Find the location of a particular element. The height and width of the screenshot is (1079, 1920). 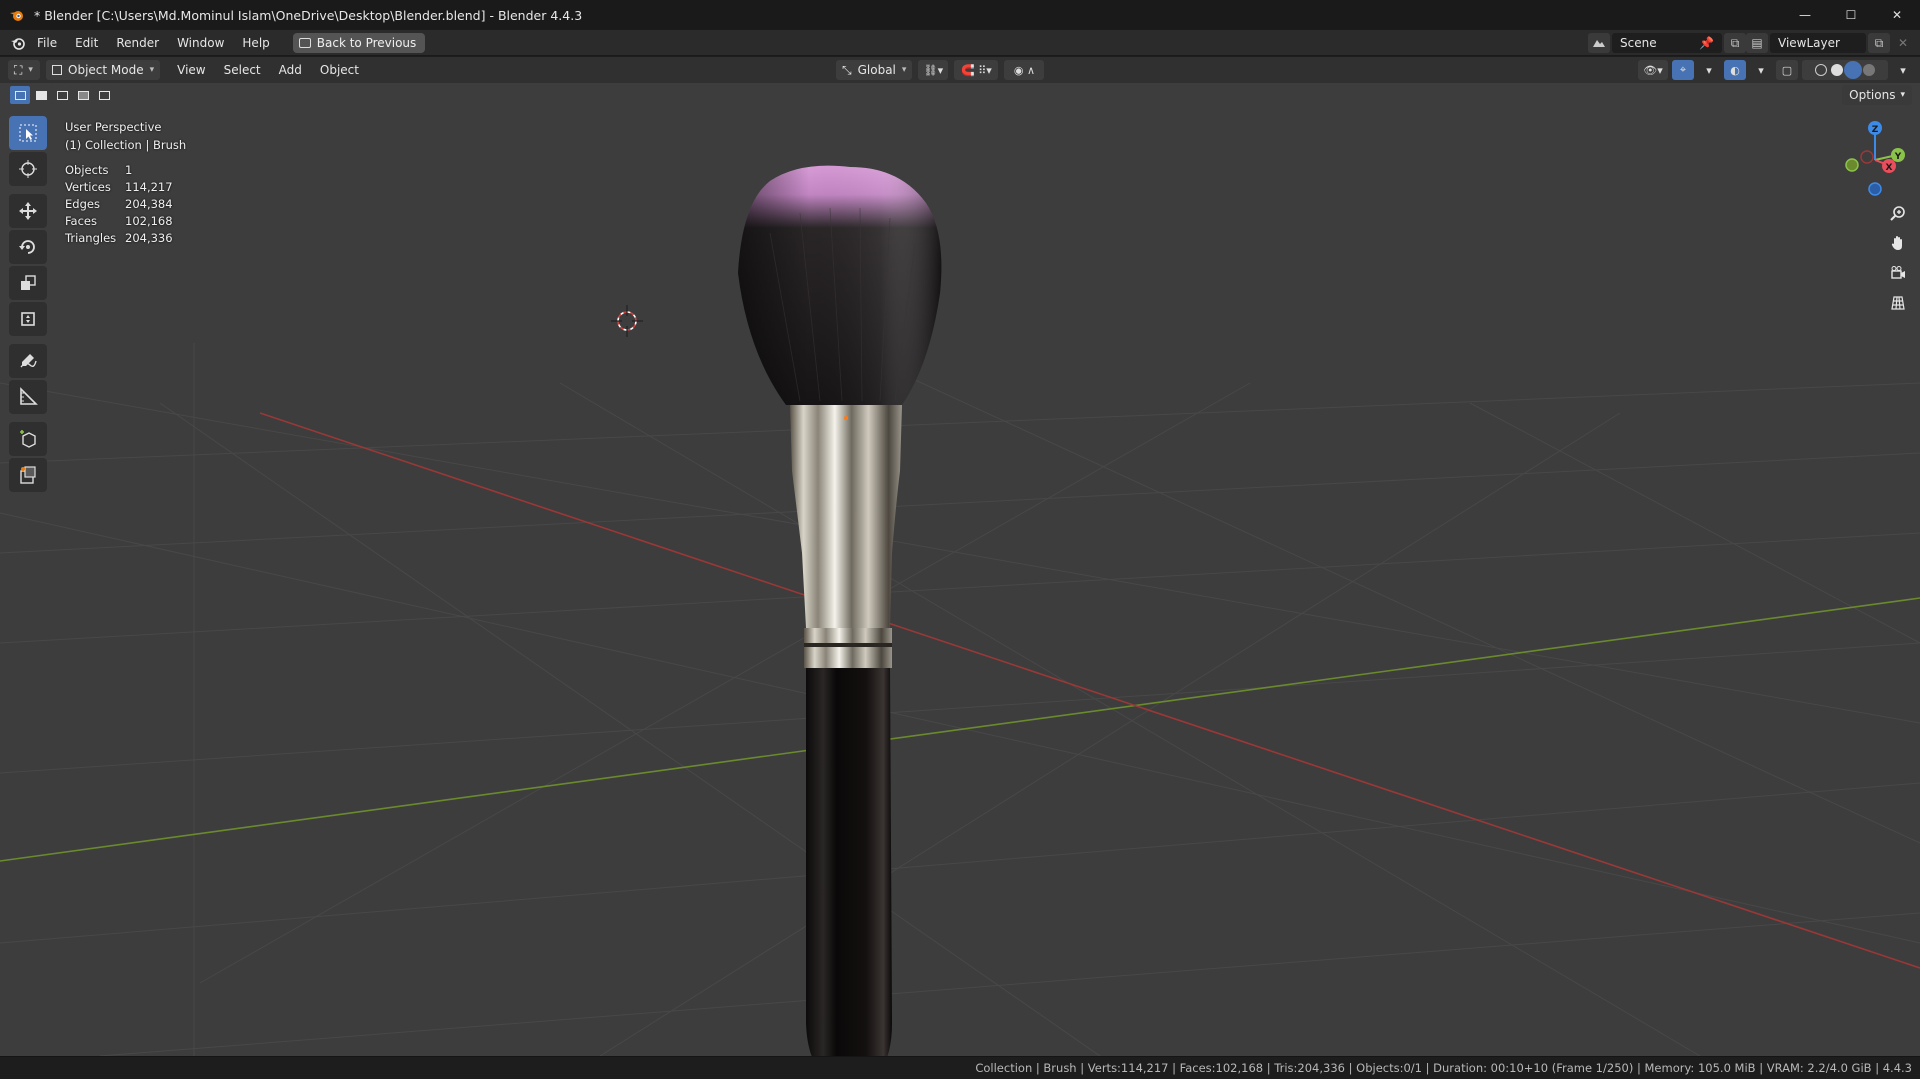

stat-value: 204,336 is located at coordinates (149, 238).